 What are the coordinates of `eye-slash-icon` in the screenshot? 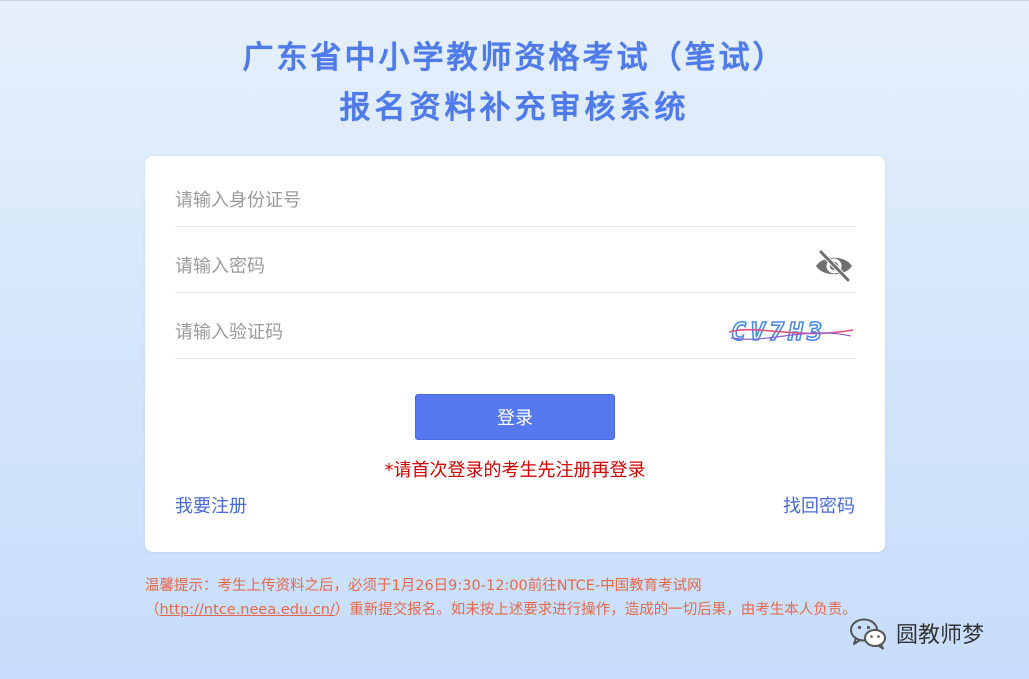 It's located at (834, 266).